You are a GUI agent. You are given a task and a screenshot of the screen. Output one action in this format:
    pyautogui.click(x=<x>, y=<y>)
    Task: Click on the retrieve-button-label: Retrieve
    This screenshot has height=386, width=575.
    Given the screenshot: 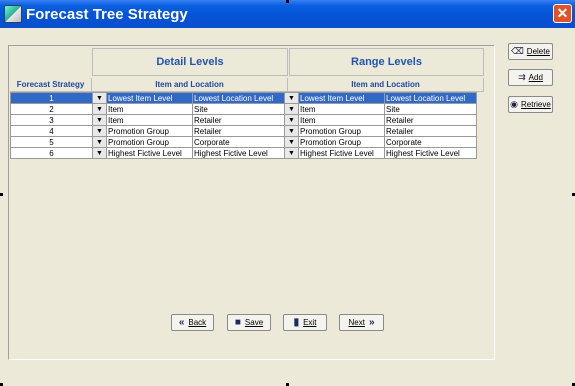 What is the action you would take?
    pyautogui.click(x=536, y=104)
    